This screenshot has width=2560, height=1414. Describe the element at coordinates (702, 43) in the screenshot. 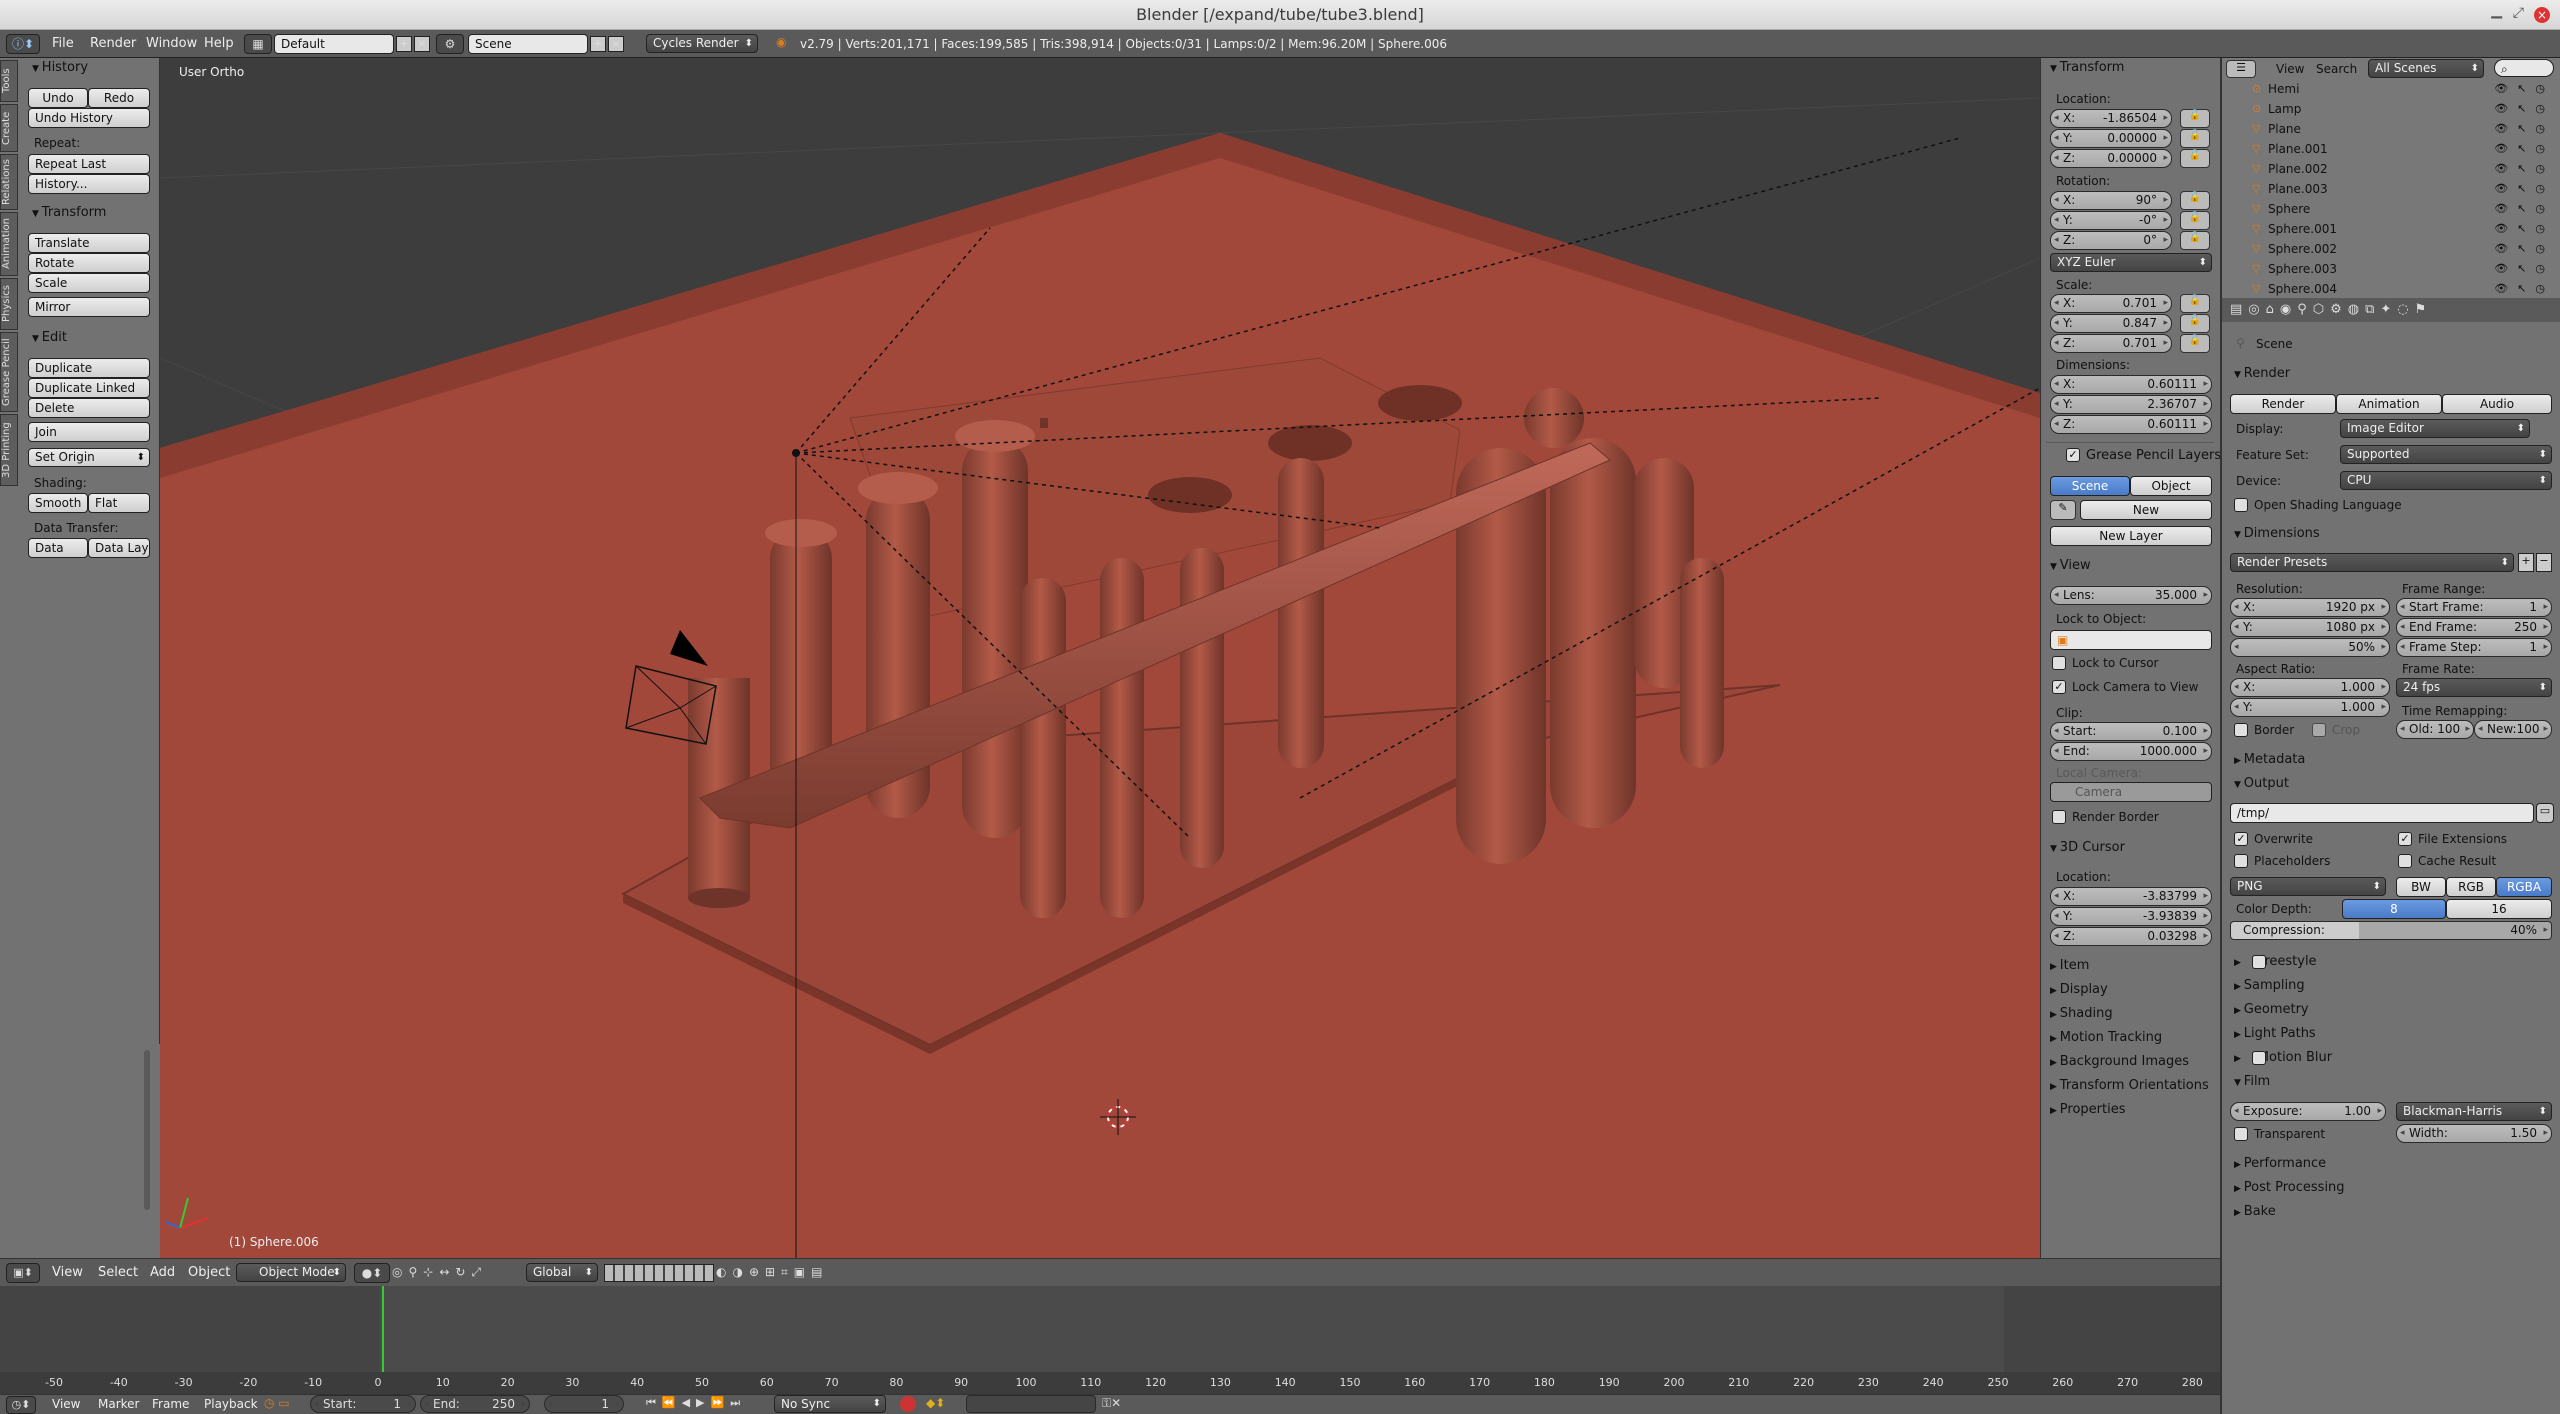

I see `render-engine-dropdown: Cycles Render` at that location.